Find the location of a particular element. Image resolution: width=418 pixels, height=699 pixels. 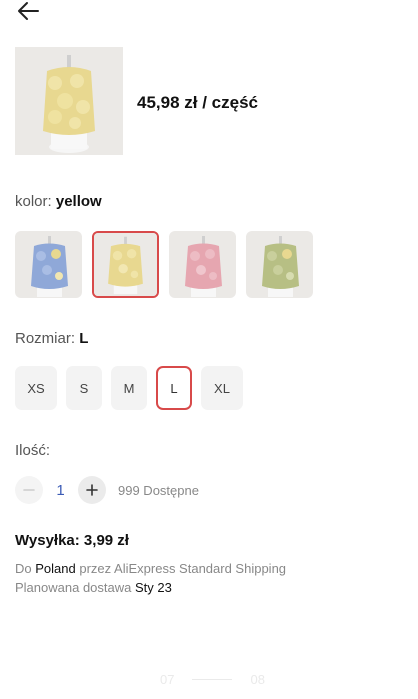

selected-size: L is located at coordinates (84, 338).